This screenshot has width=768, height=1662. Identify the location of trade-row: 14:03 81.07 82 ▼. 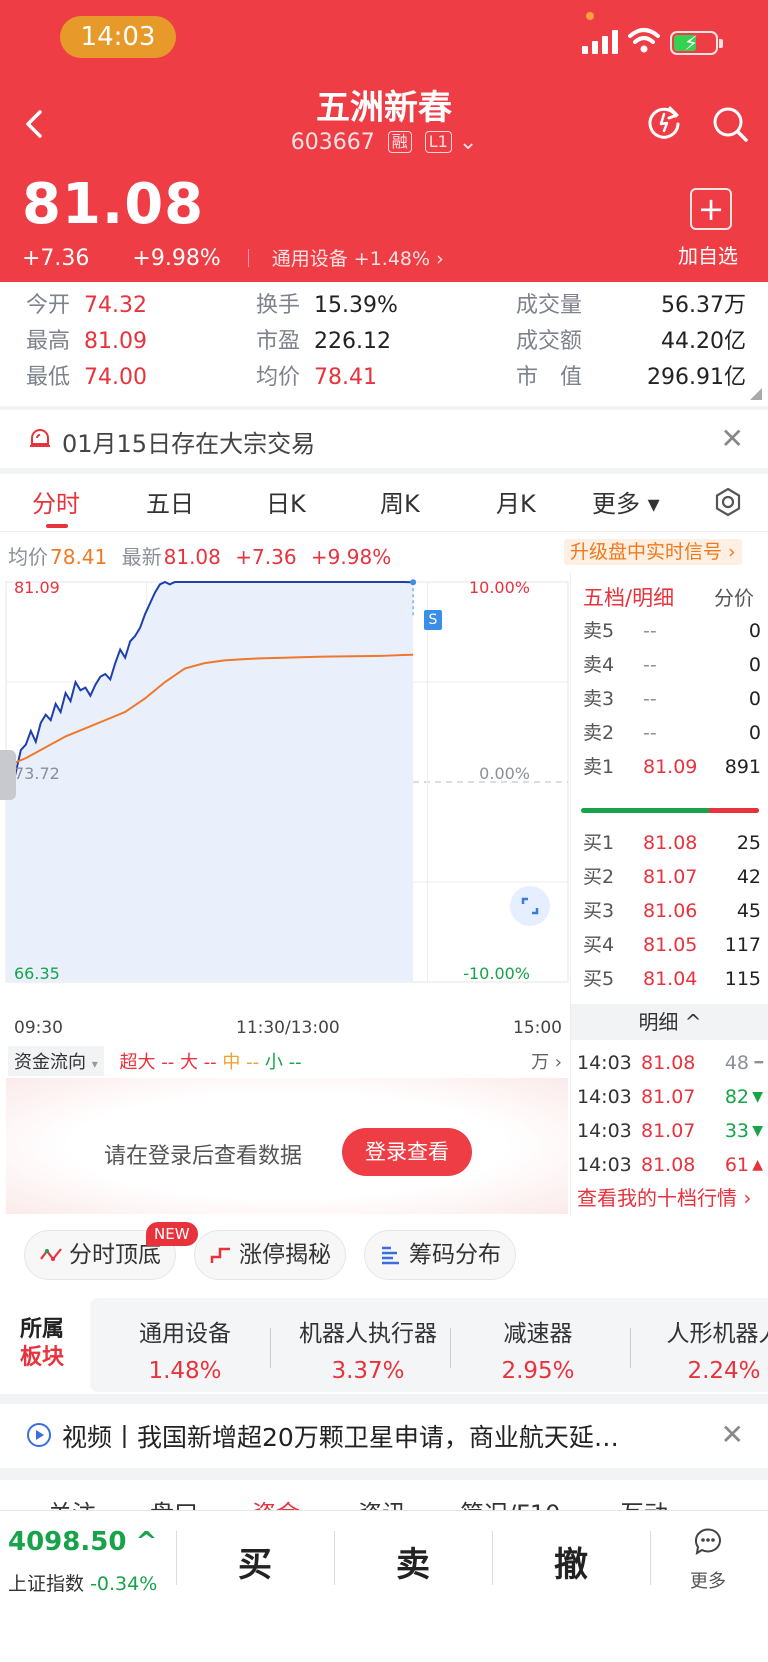
(670, 1097).